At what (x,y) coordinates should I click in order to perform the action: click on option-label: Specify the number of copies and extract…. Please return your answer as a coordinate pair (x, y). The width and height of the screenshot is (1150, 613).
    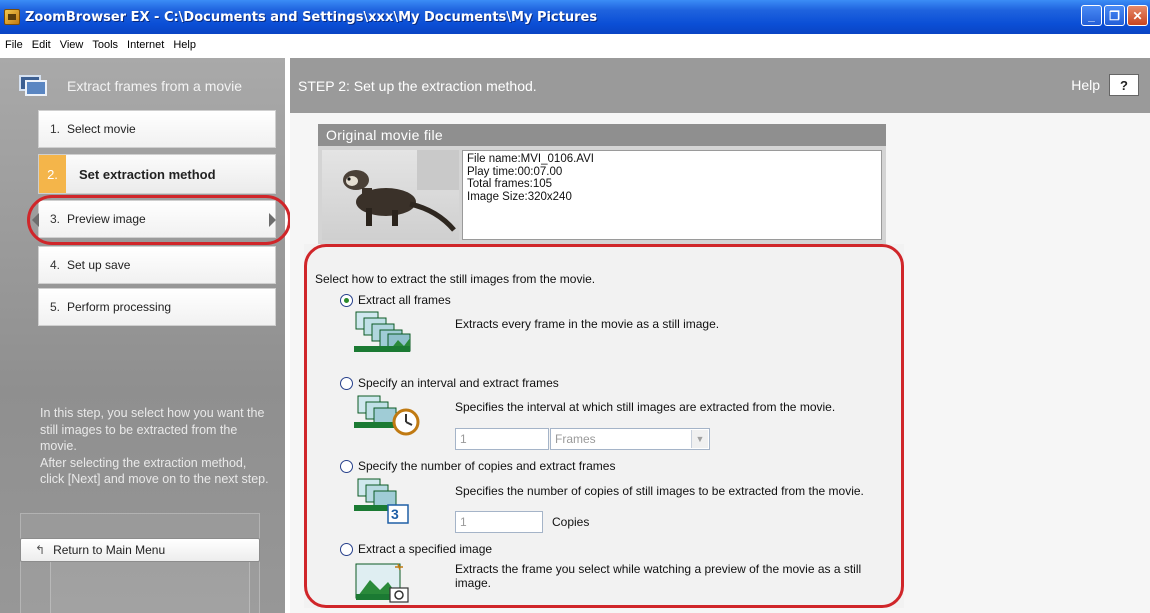
    Looking at the image, I should click on (487, 466).